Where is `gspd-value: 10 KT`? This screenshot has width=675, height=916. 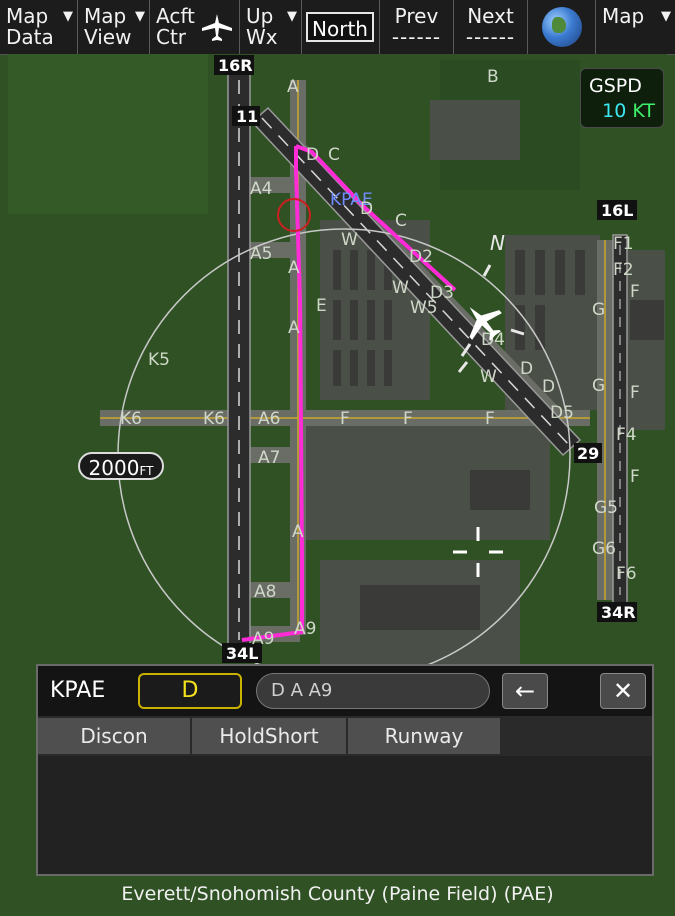
gspd-value: 10 KT is located at coordinates (628, 111).